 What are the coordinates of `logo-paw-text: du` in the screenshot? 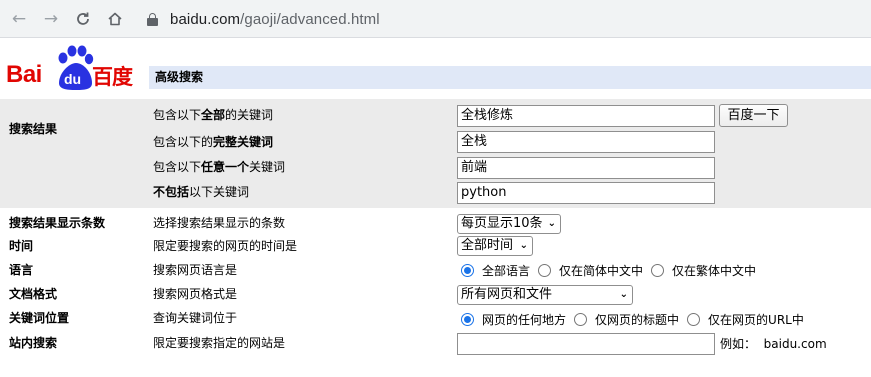 It's located at (73, 79).